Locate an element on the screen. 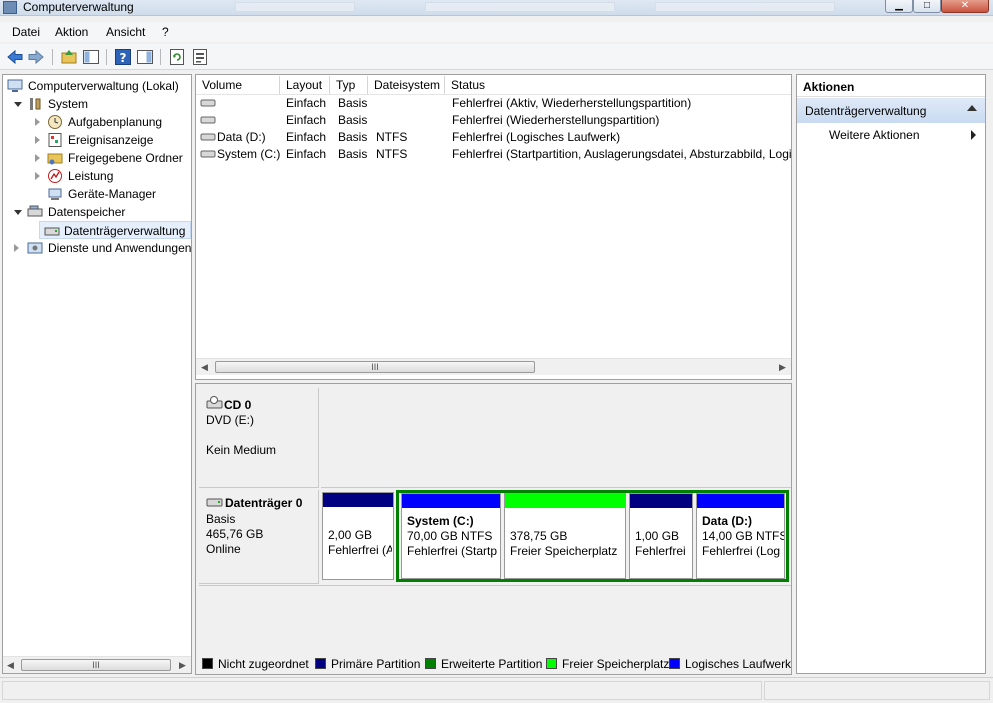  device-manager-icon is located at coordinates (55, 194).